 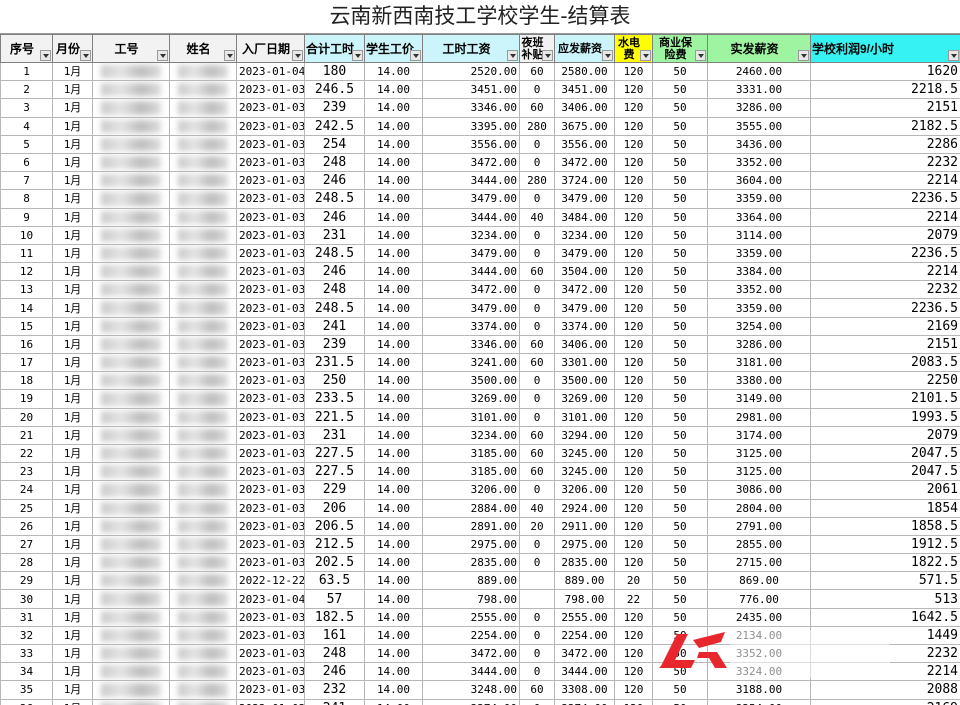 What do you see at coordinates (471, 108) in the screenshot?
I see `cell-hour_wage: 3346.00` at bounding box center [471, 108].